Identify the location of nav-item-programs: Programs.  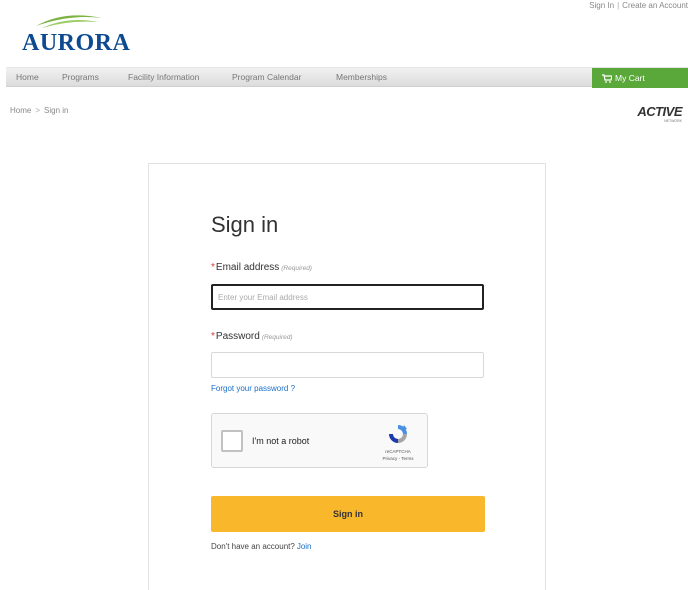
(80, 77).